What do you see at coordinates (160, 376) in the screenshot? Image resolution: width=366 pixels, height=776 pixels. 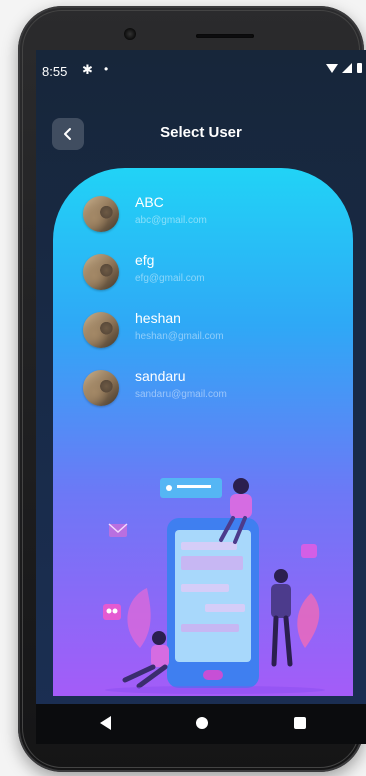 I see `user-name: sandaru` at bounding box center [160, 376].